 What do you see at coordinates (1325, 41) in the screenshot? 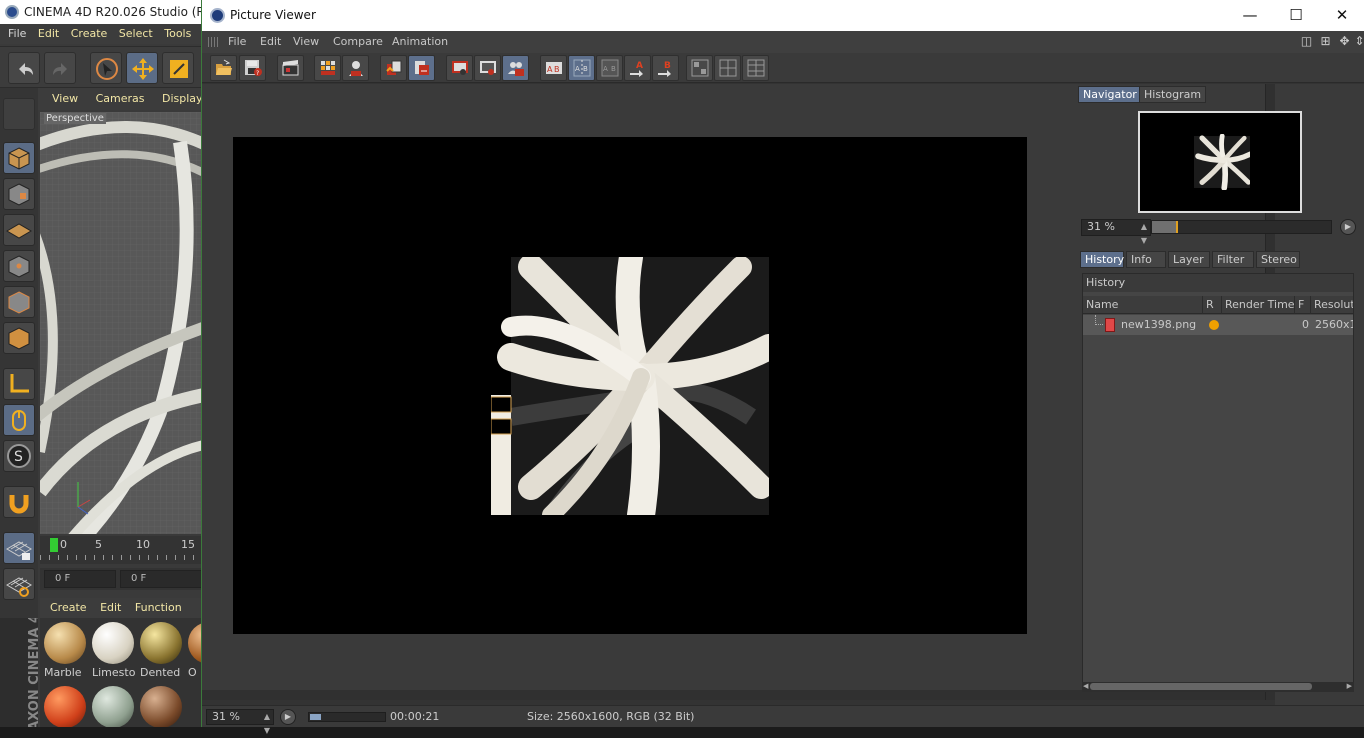
I see `new-window-icon: ⊞` at bounding box center [1325, 41].